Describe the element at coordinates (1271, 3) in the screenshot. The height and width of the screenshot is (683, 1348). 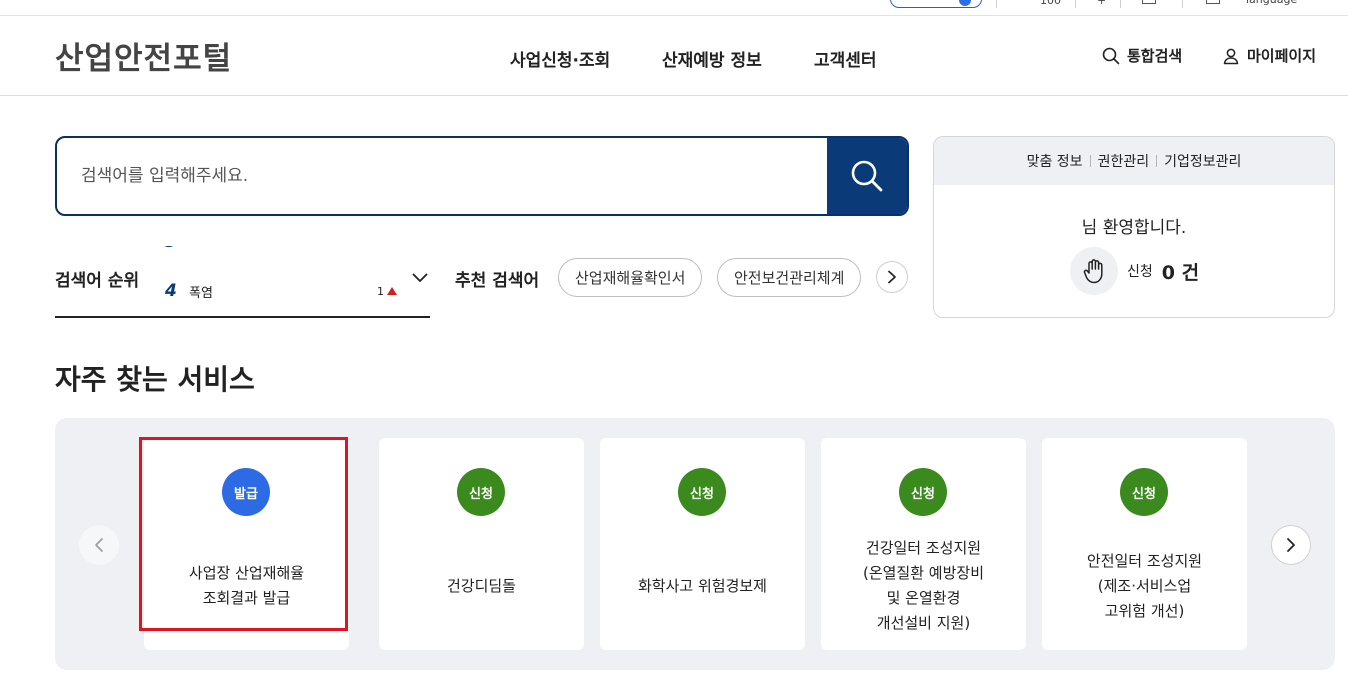
I see `language-link: language` at that location.